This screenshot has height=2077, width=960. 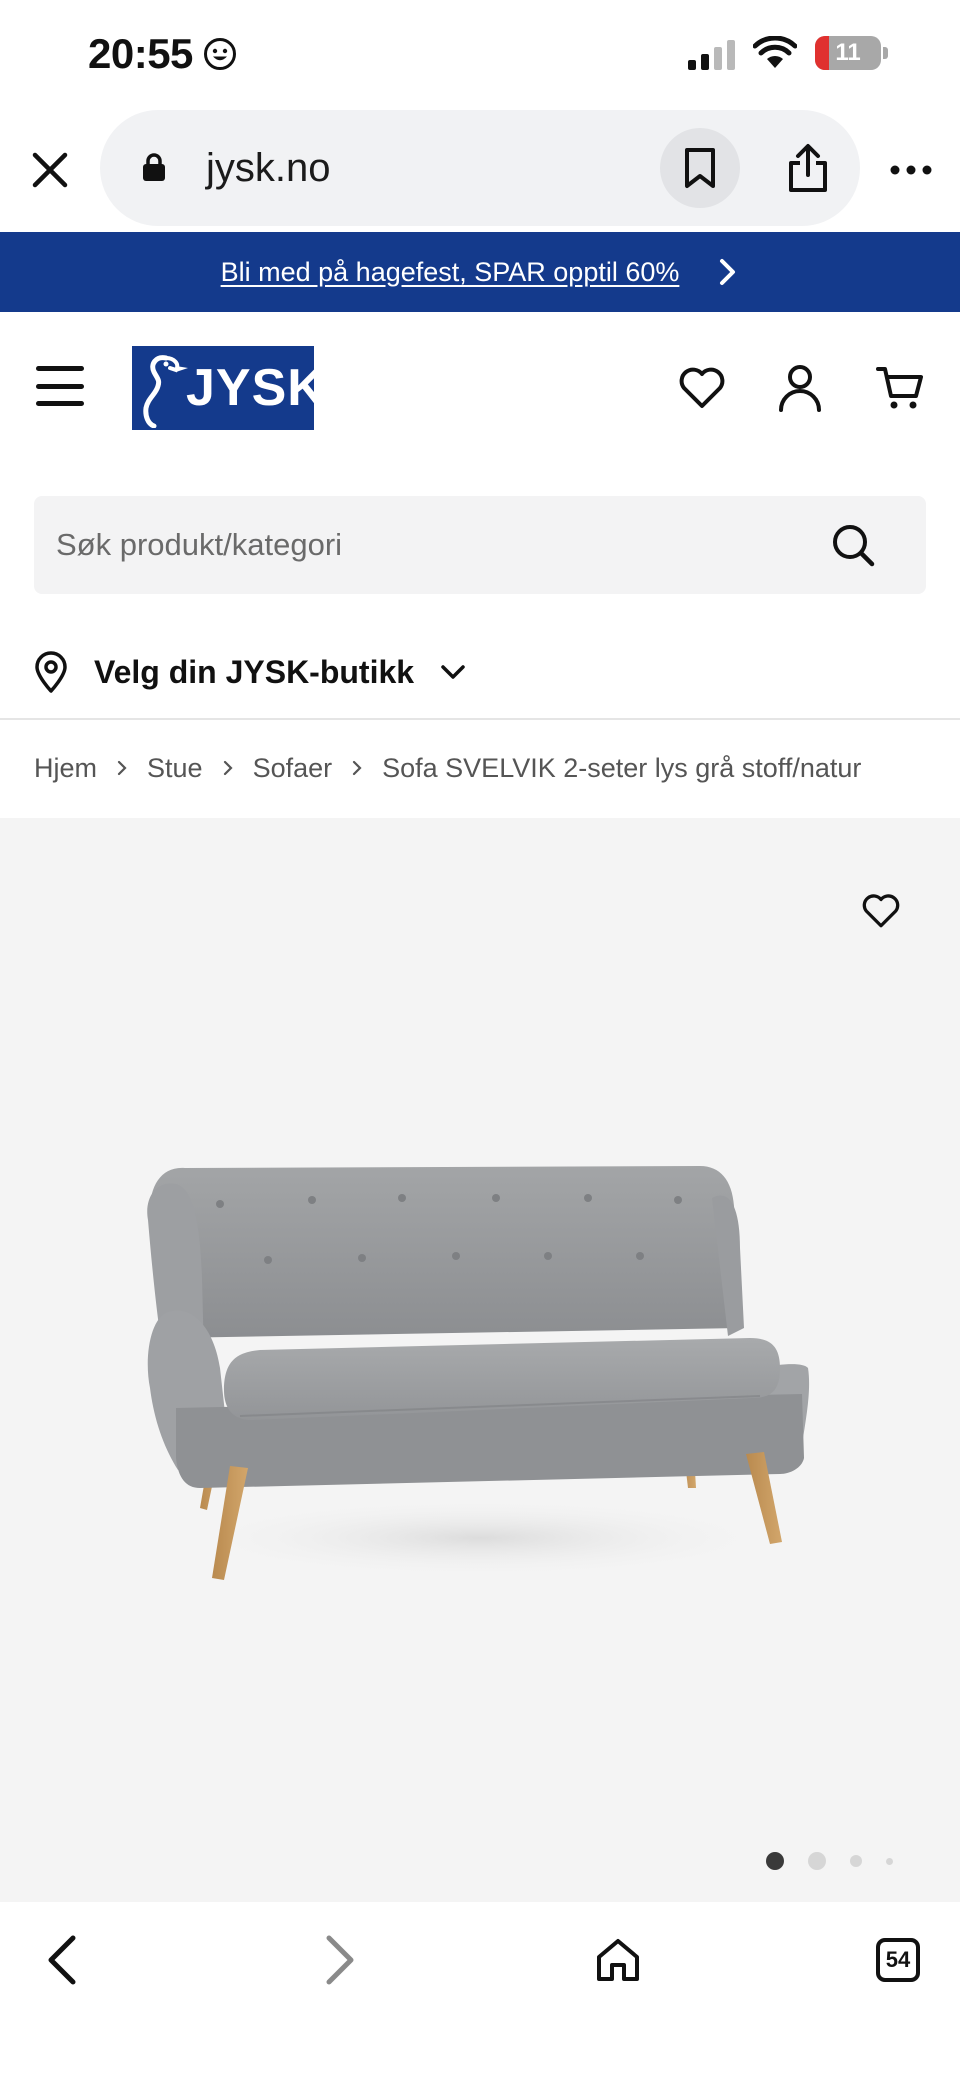 I want to click on gallery-pagination, so click(x=829, y=1861).